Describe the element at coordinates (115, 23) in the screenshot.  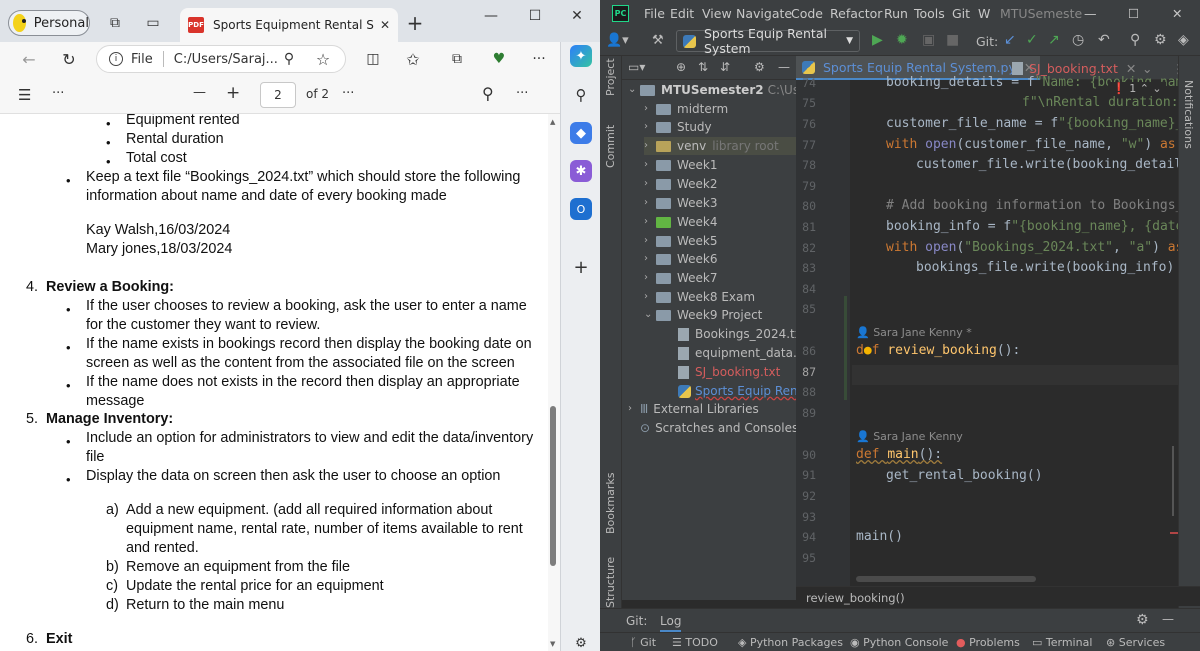
I see `workspaces-icon: ⧉` at that location.